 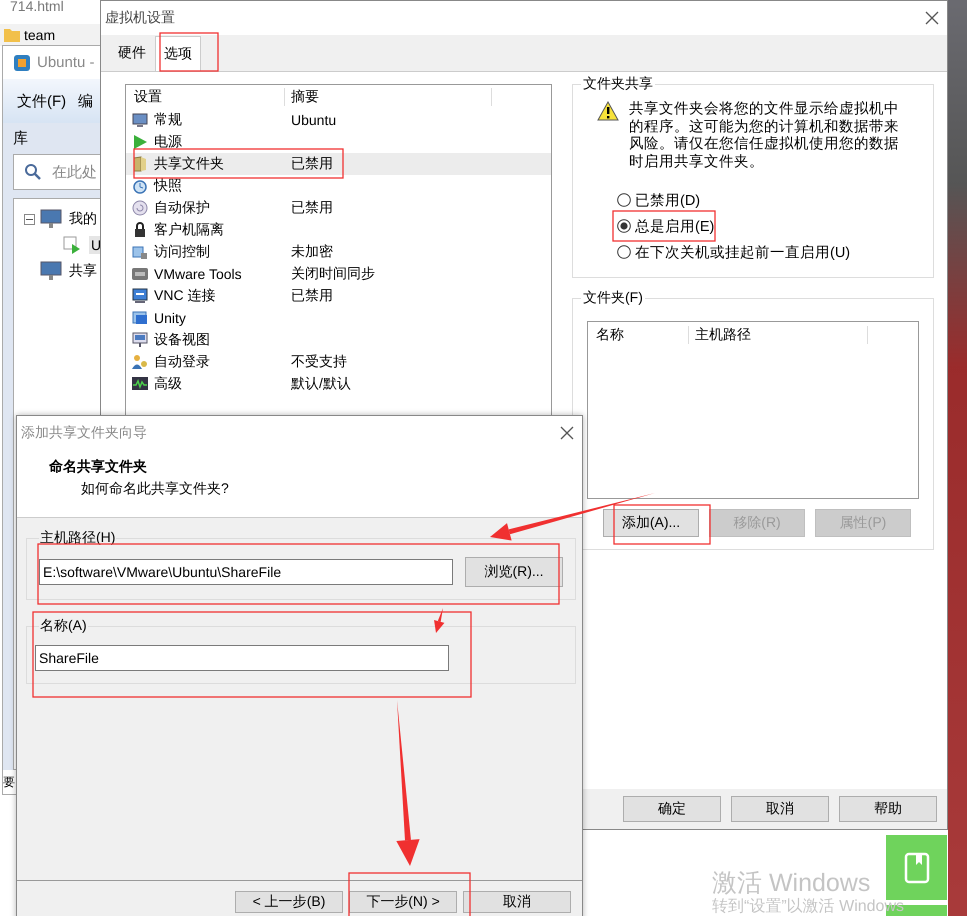 I want to click on setting-name: 共享文件夹, so click(x=189, y=164).